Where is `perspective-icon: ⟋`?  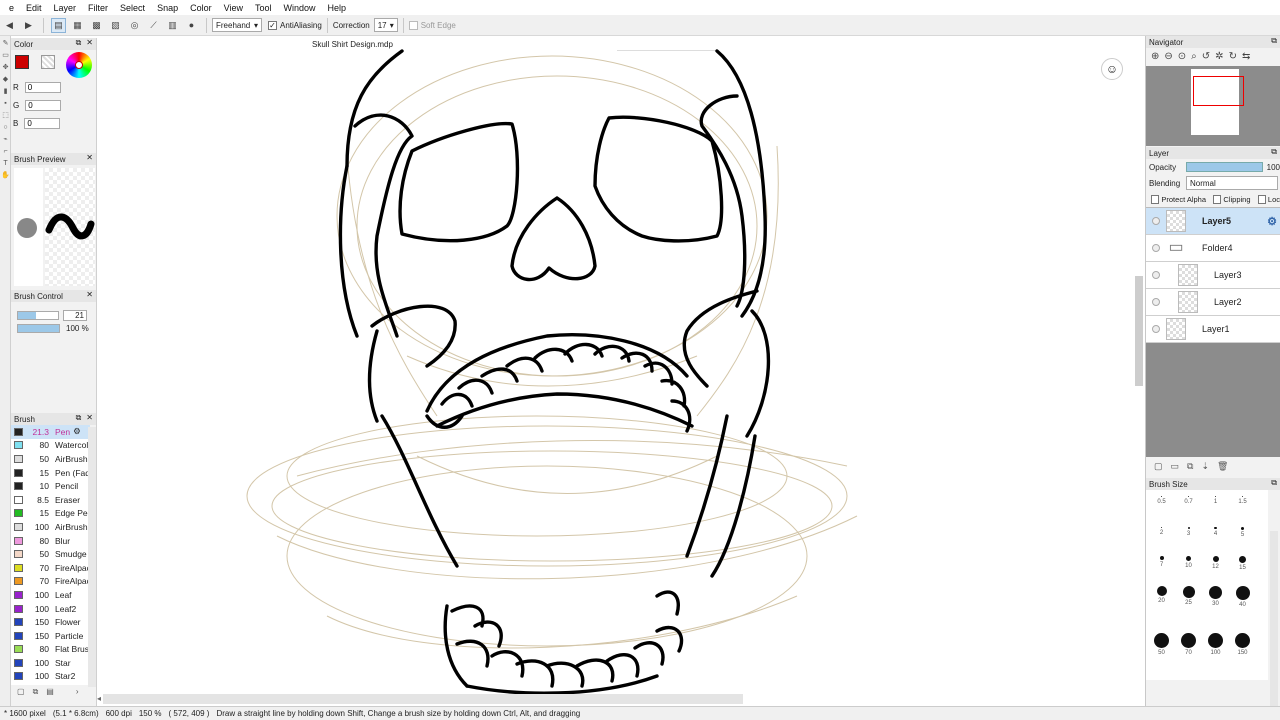 perspective-icon: ⟋ is located at coordinates (153, 25).